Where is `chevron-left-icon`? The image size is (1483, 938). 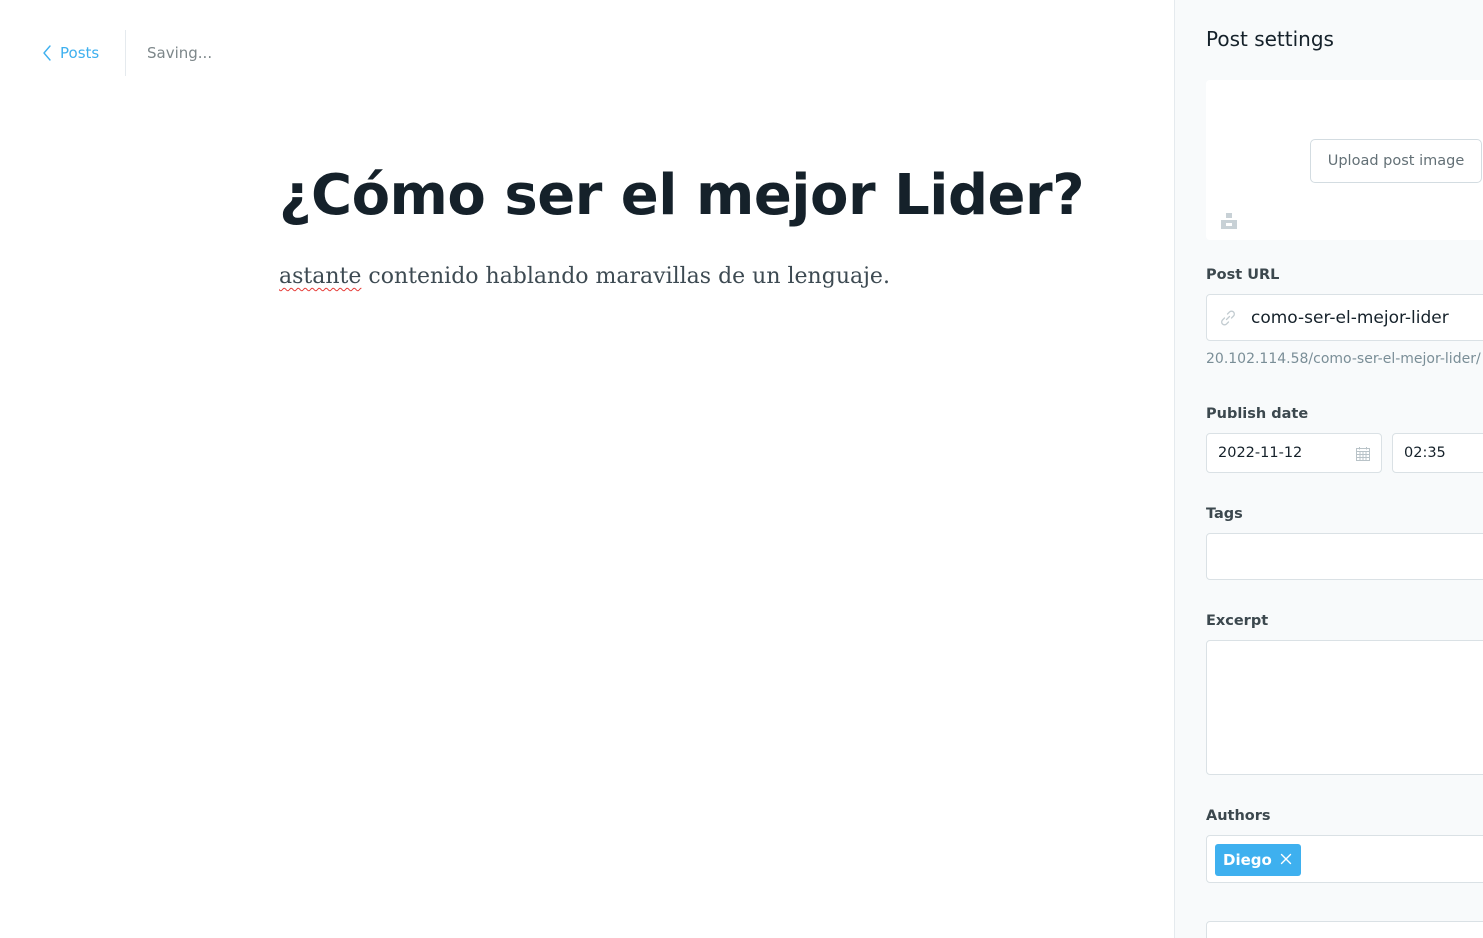 chevron-left-icon is located at coordinates (47, 53).